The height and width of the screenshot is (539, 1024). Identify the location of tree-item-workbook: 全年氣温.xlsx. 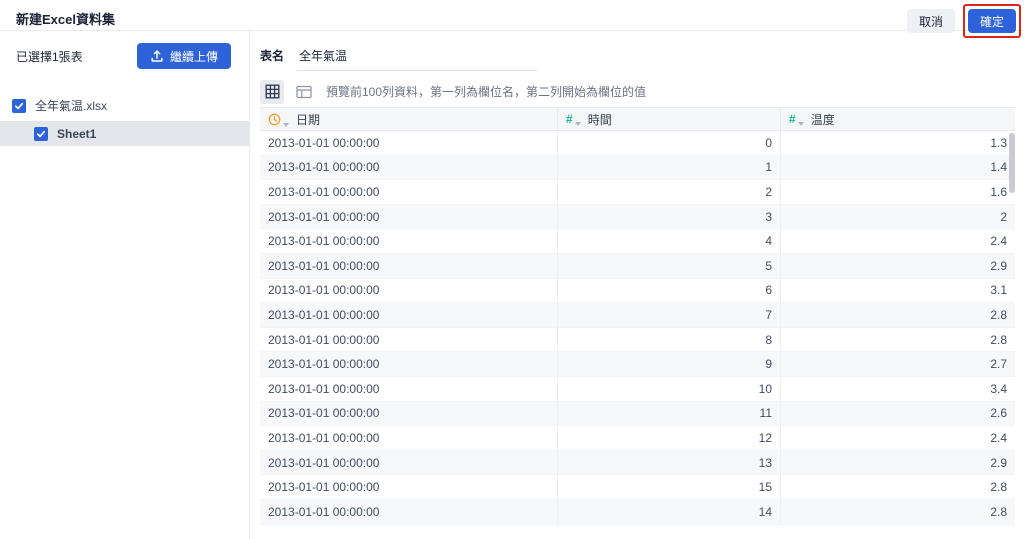
(124, 105).